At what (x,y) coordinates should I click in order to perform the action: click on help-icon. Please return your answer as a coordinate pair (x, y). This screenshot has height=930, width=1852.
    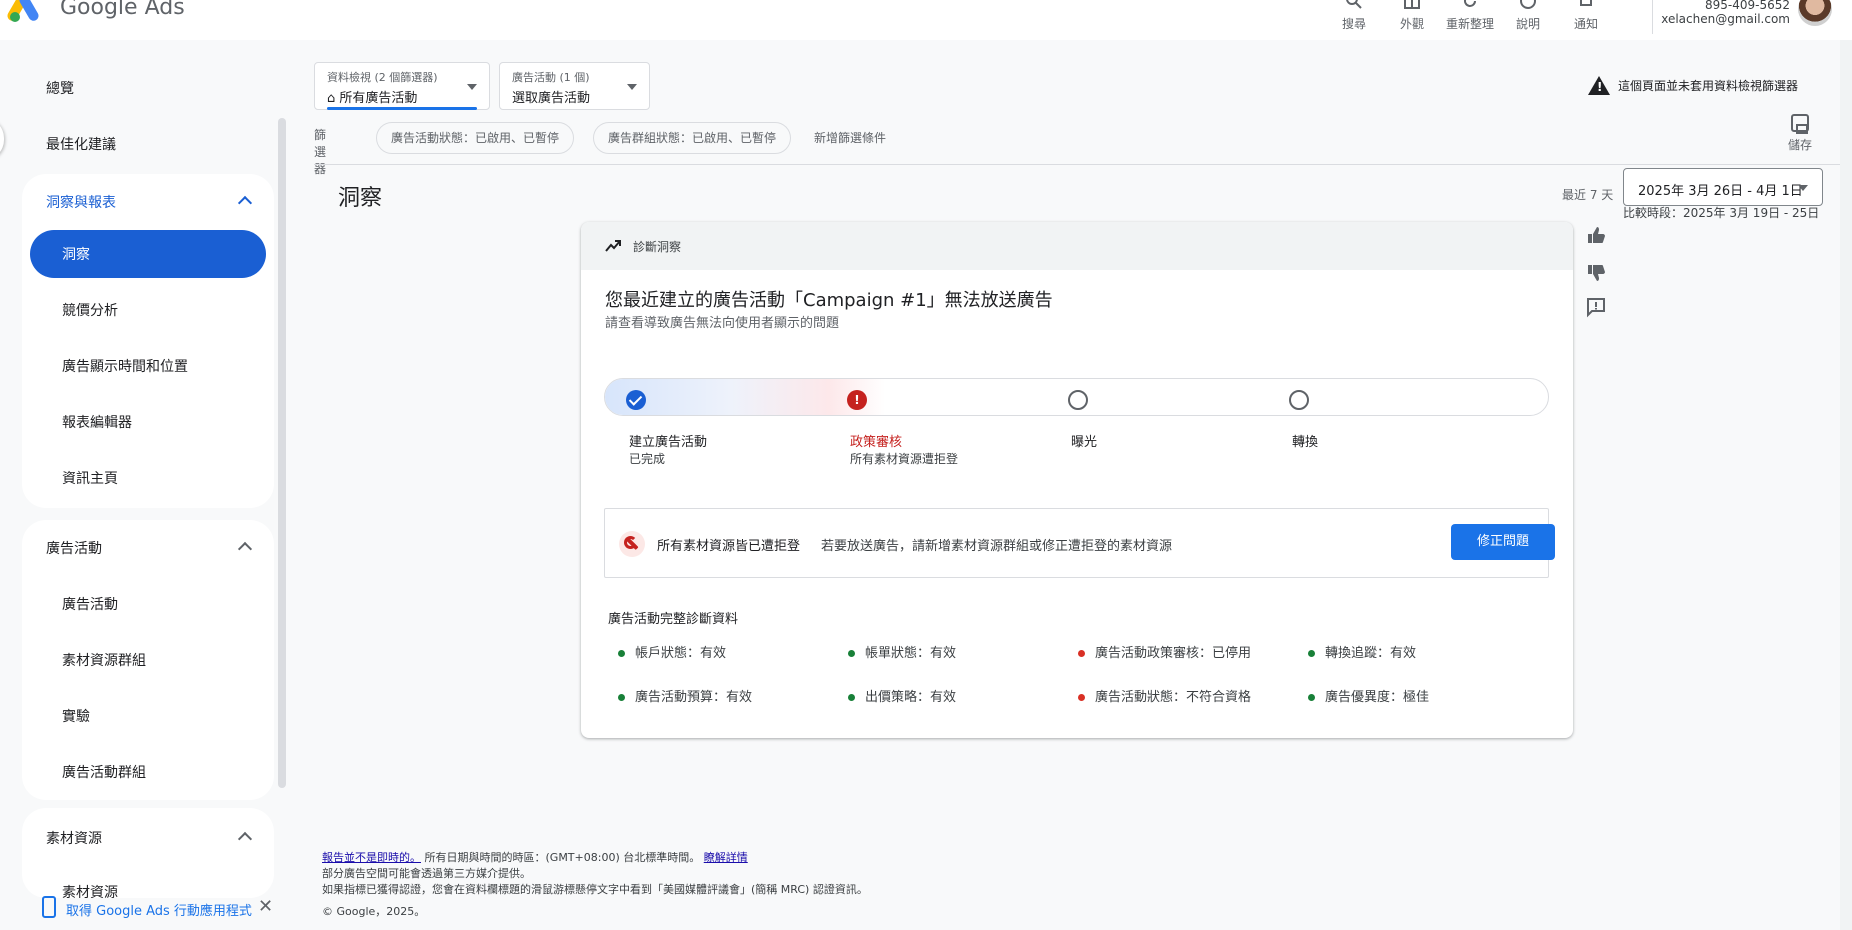
    Looking at the image, I should click on (1528, 4).